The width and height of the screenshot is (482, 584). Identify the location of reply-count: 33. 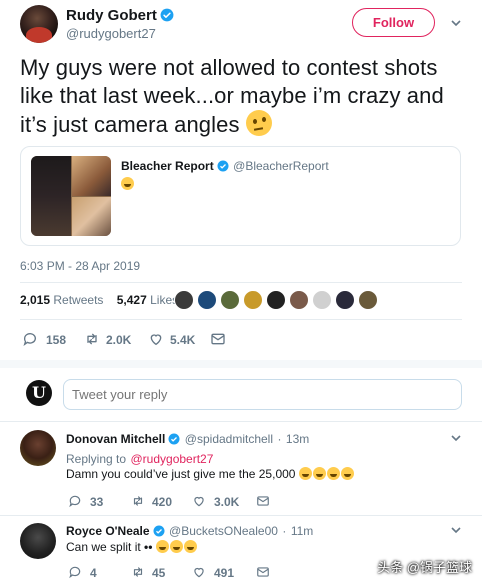
(97, 502).